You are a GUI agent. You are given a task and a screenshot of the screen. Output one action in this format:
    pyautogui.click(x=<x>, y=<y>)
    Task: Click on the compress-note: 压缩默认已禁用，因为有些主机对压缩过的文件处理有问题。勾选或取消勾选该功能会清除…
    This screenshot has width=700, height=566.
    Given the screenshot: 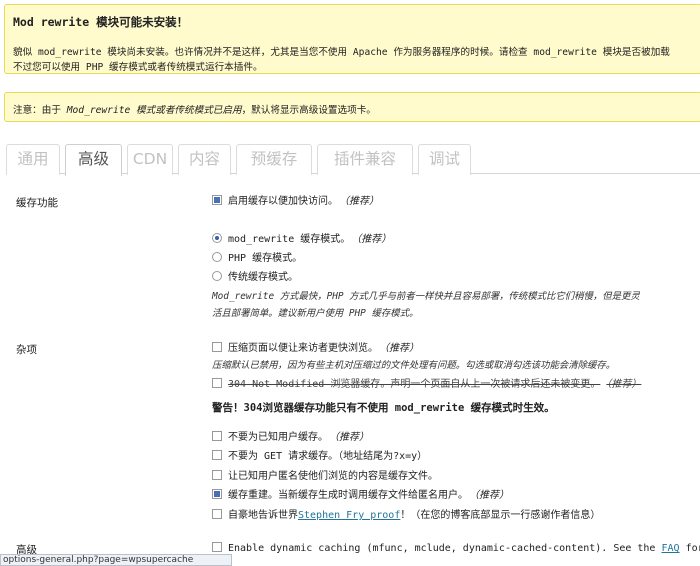 What is the action you would take?
    pyautogui.click(x=414, y=365)
    